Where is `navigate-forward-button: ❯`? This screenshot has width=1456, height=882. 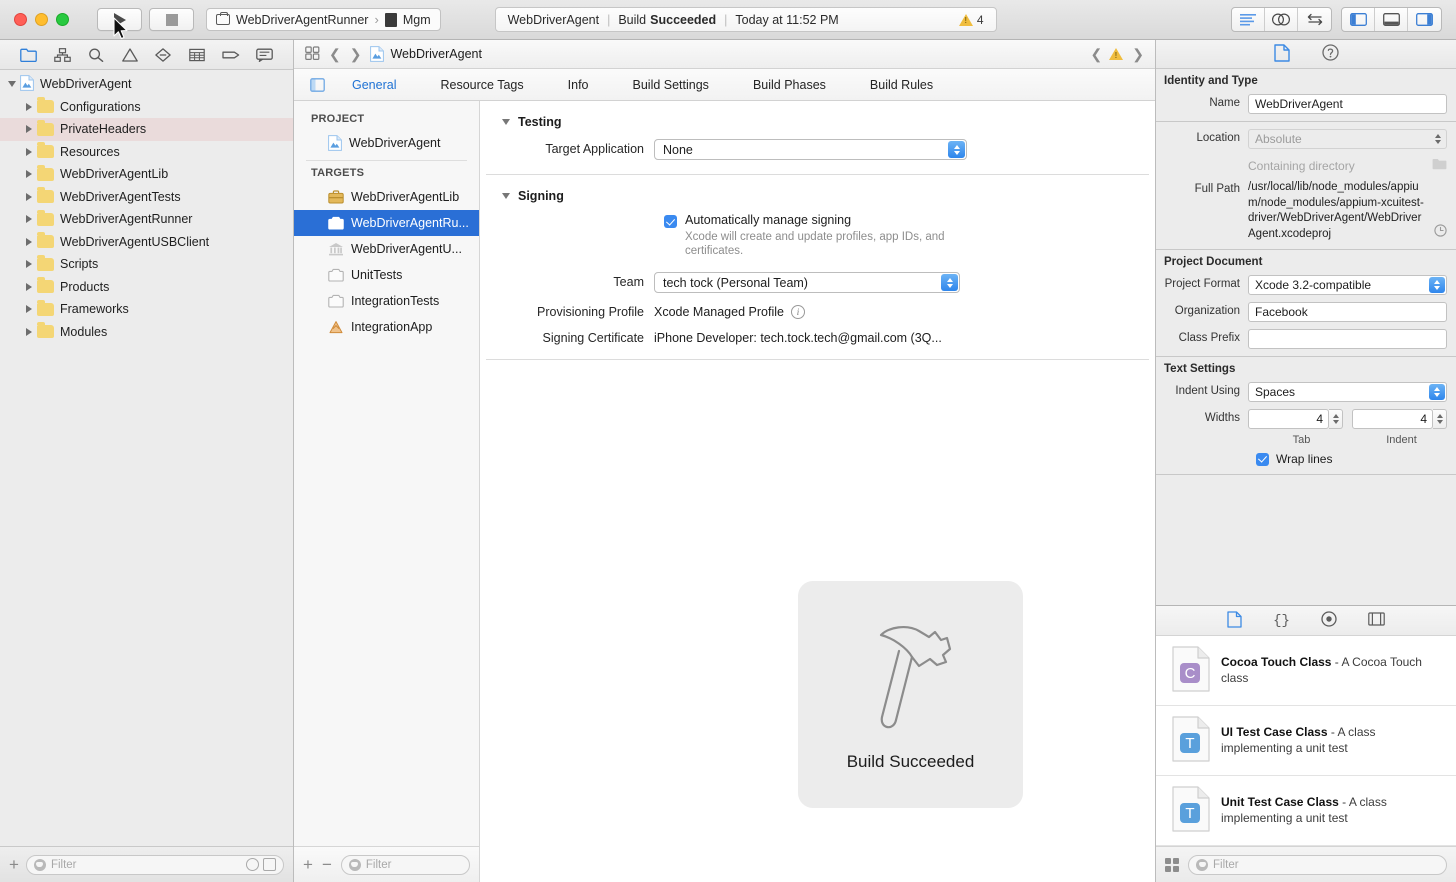 navigate-forward-button: ❯ is located at coordinates (356, 54).